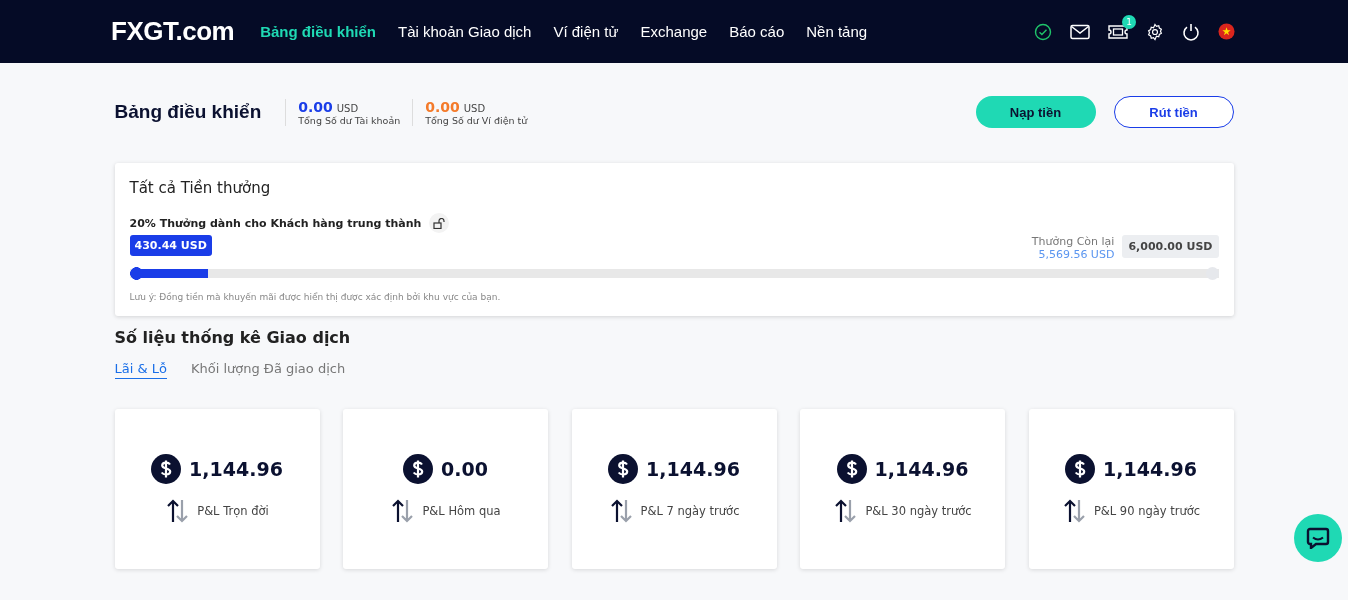 The height and width of the screenshot is (600, 1348). What do you see at coordinates (464, 469) in the screenshot?
I see `stat-value: 0.00` at bounding box center [464, 469].